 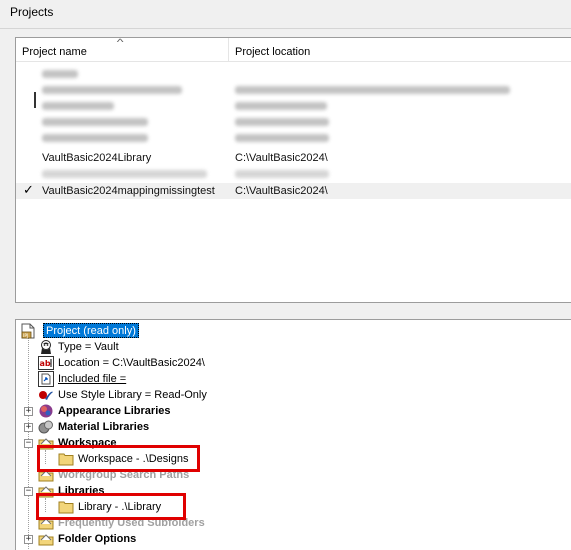 What do you see at coordinates (128, 191) in the screenshot?
I see `project-name: VaultBasic2024mappingmissingtest` at bounding box center [128, 191].